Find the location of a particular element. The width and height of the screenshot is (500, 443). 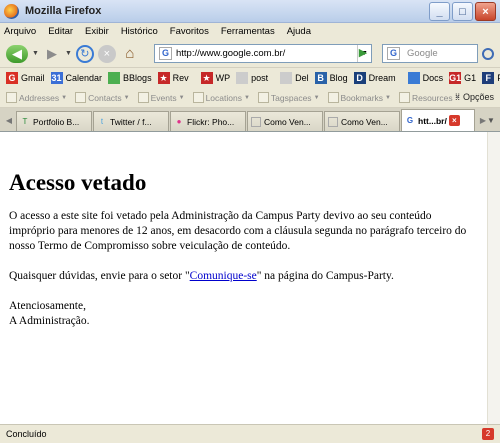

bookmark-label: Blog is located at coordinates (338, 78).